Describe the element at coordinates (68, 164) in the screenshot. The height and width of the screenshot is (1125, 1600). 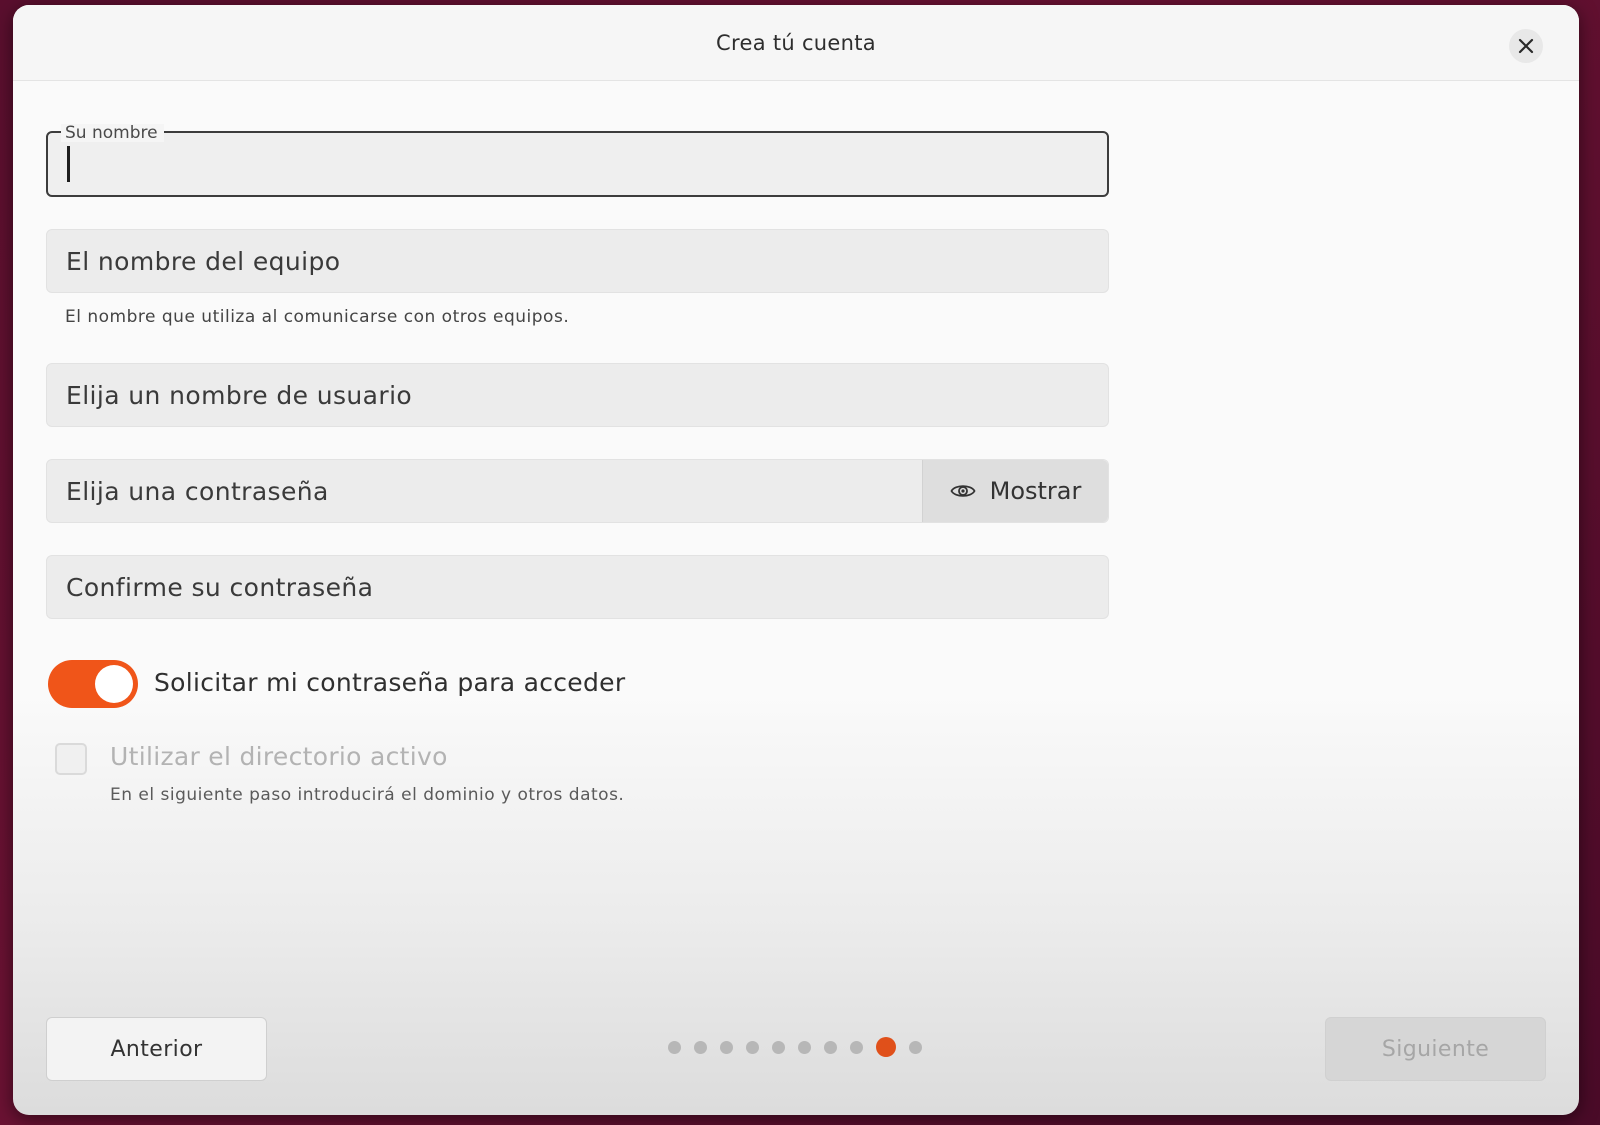
I see `text-caret` at that location.